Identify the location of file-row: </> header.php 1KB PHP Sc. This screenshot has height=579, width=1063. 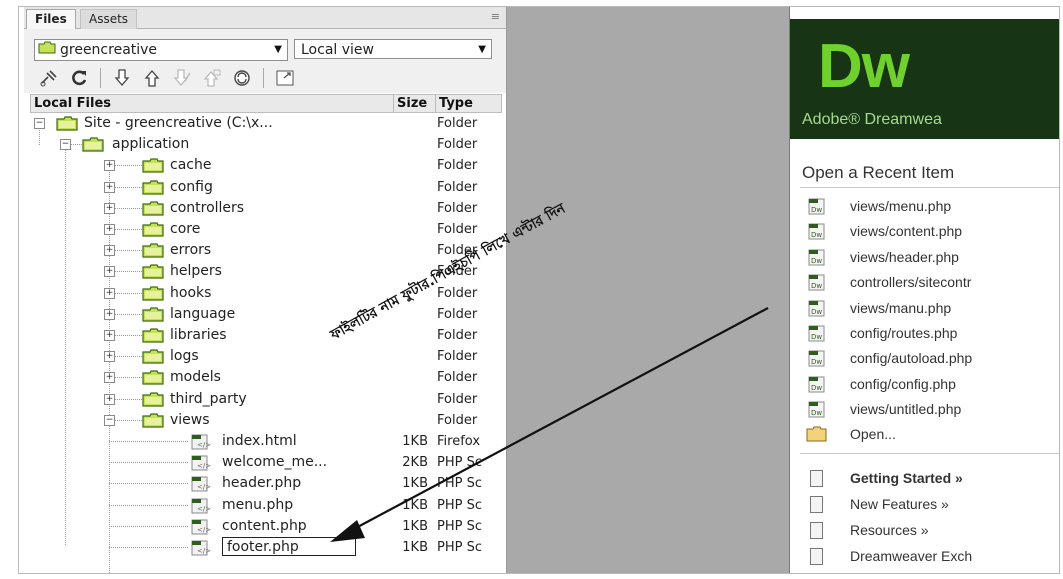
(265, 483).